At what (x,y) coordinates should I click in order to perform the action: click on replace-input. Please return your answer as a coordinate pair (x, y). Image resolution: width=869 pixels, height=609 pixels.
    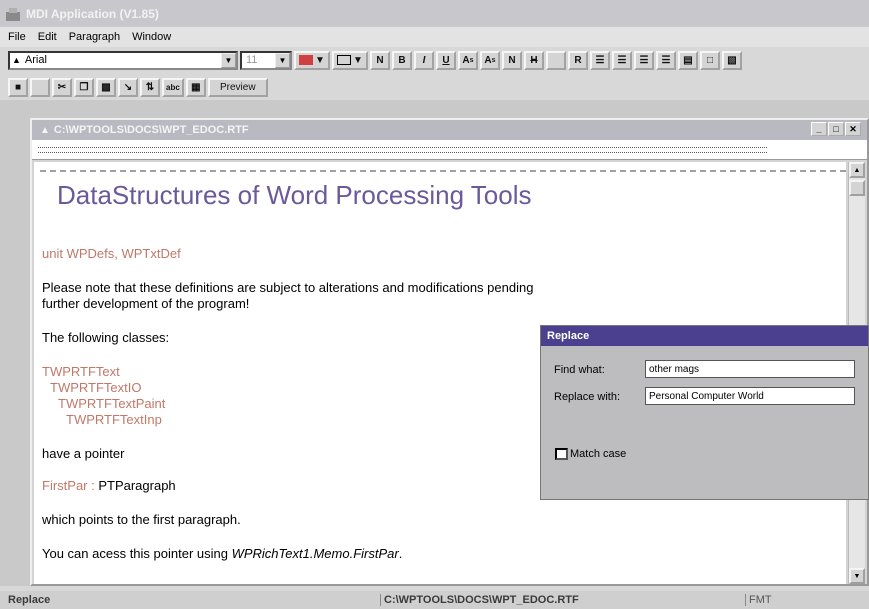
    Looking at the image, I should click on (750, 396).